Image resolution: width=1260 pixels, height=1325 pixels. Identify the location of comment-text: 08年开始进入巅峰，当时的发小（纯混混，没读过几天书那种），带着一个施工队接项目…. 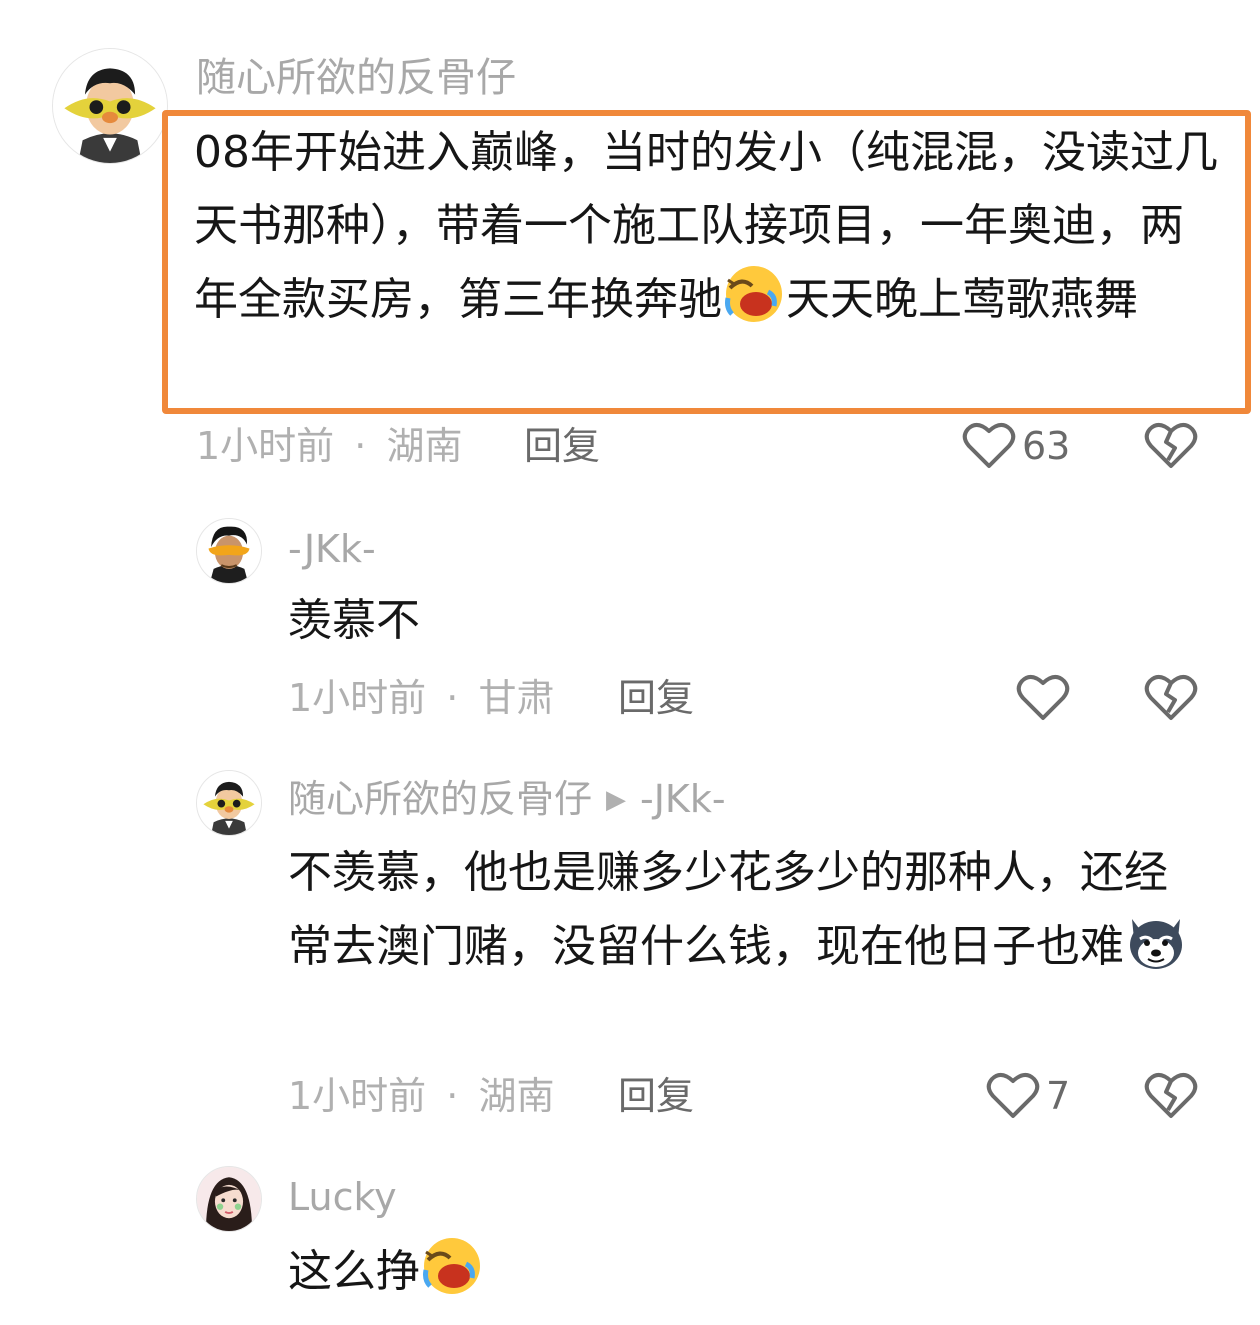
(708, 226).